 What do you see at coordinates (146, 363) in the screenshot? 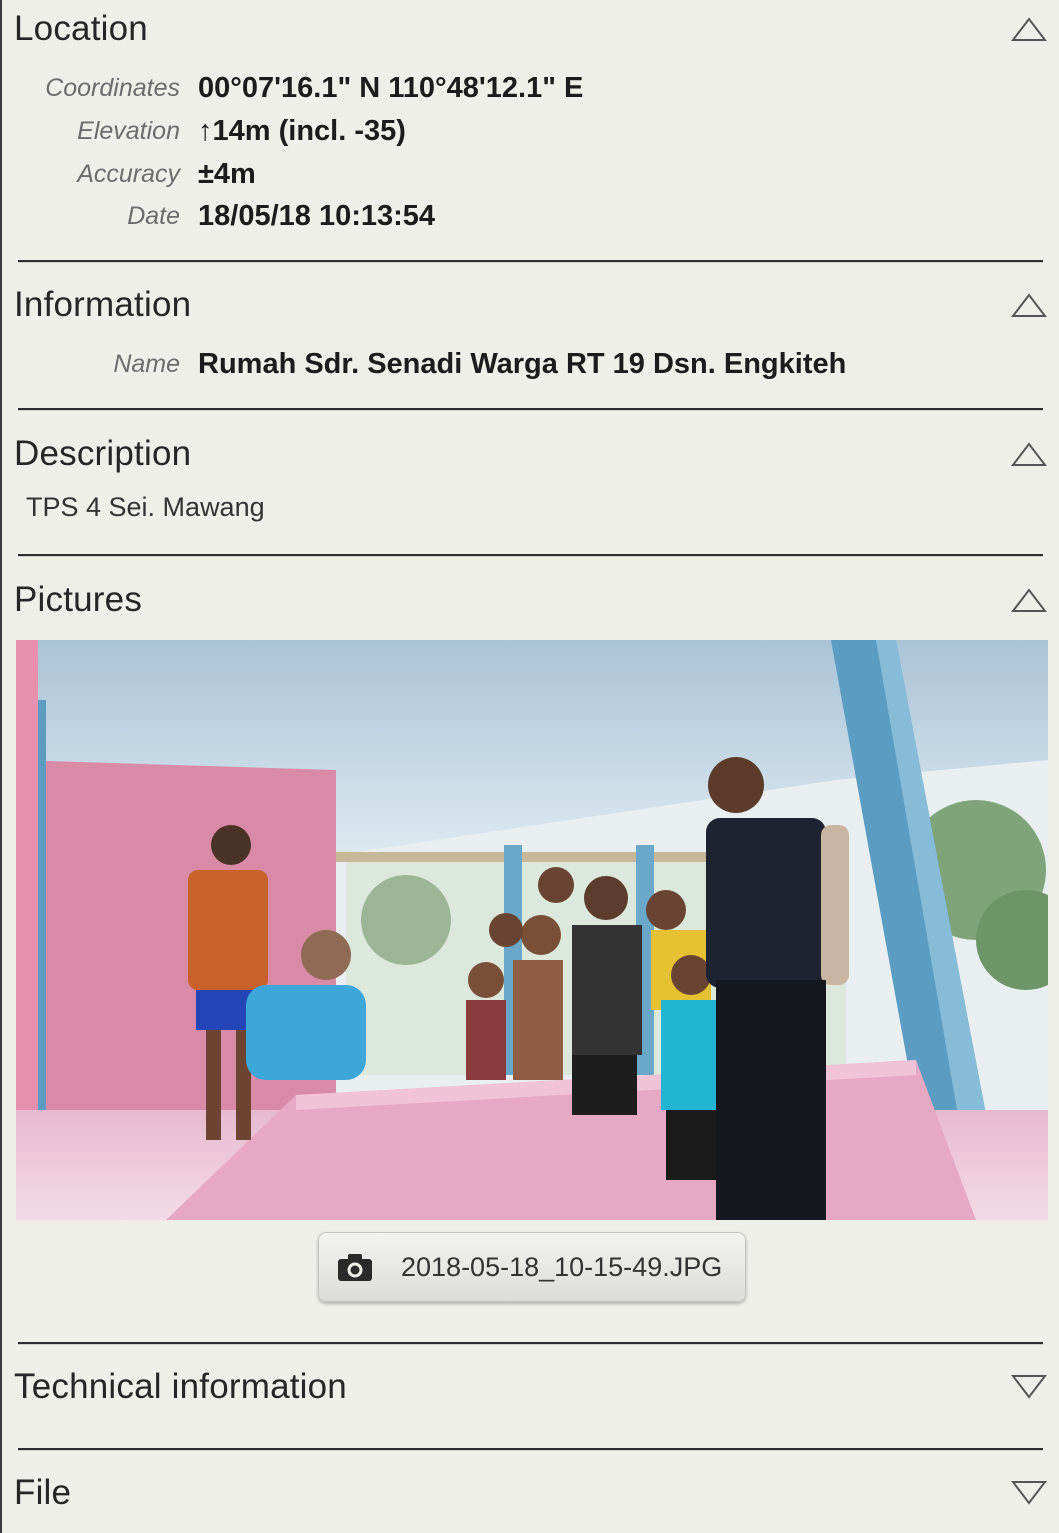
I see `name-label: Name` at bounding box center [146, 363].